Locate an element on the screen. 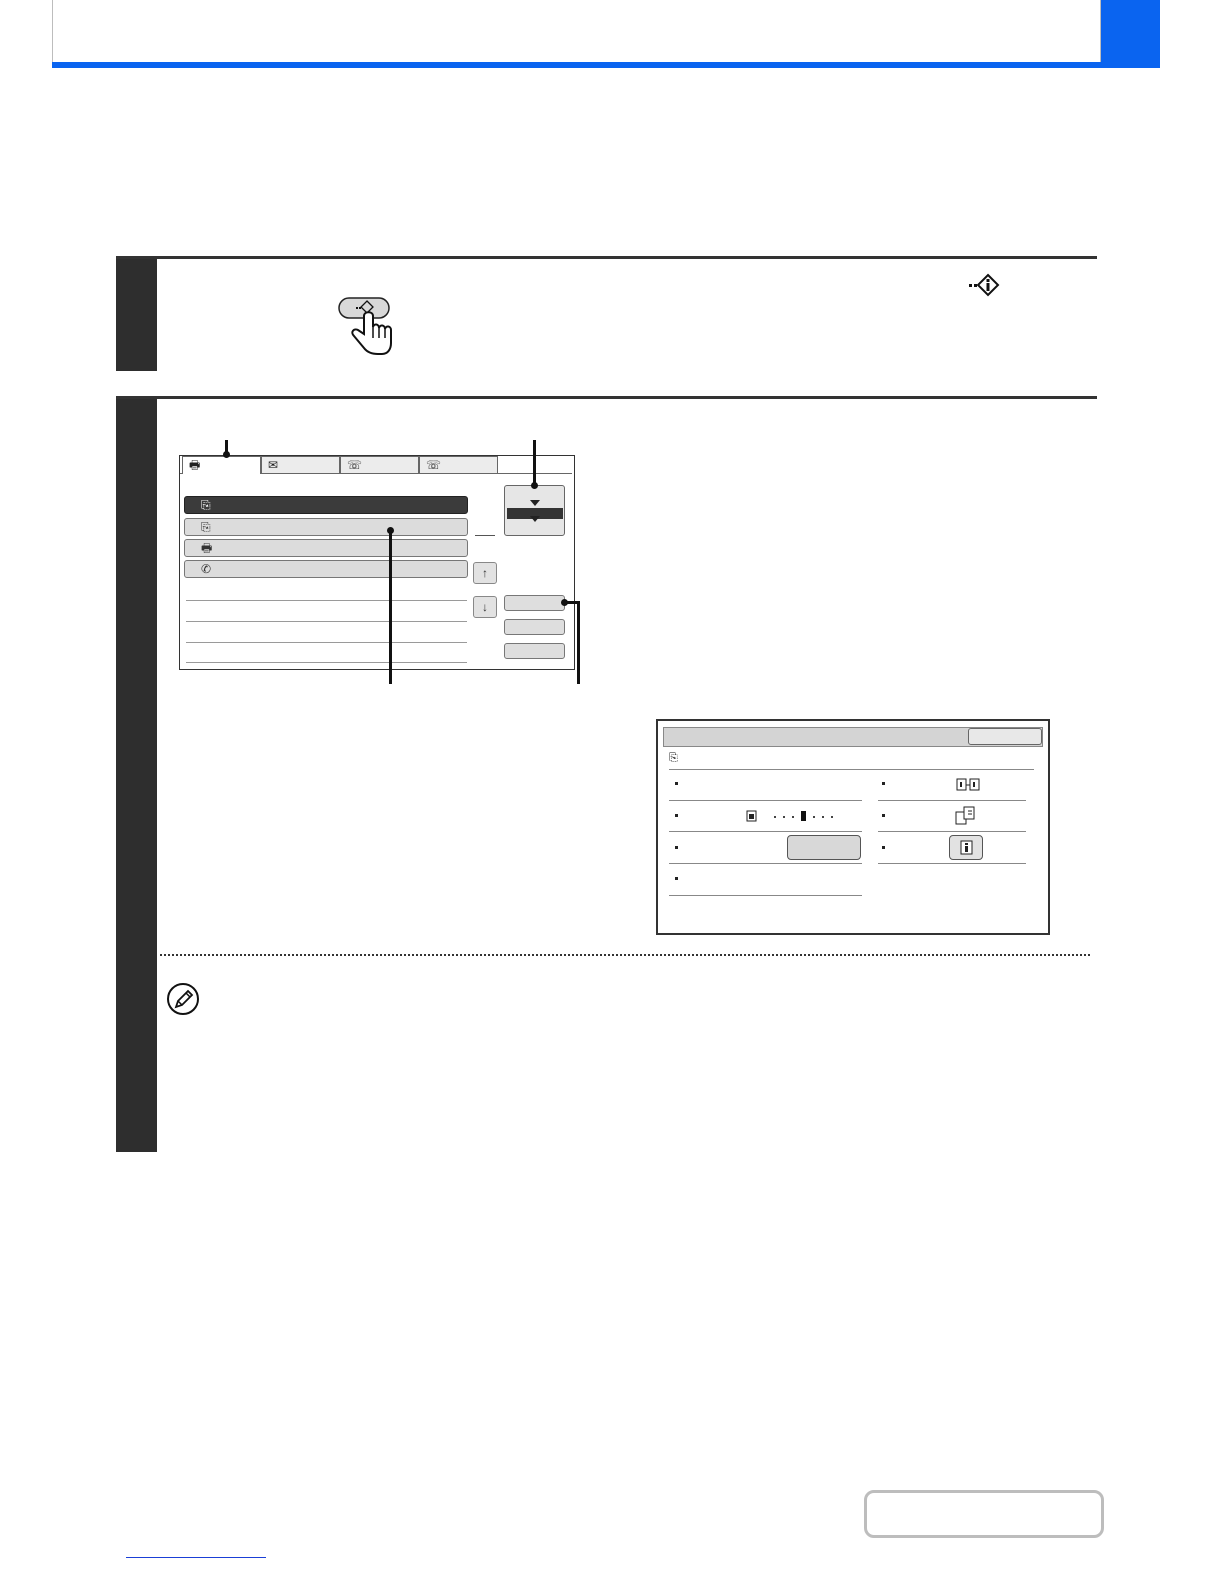 The width and height of the screenshot is (1224, 1584). callout-detail-dot is located at coordinates (564, 602).